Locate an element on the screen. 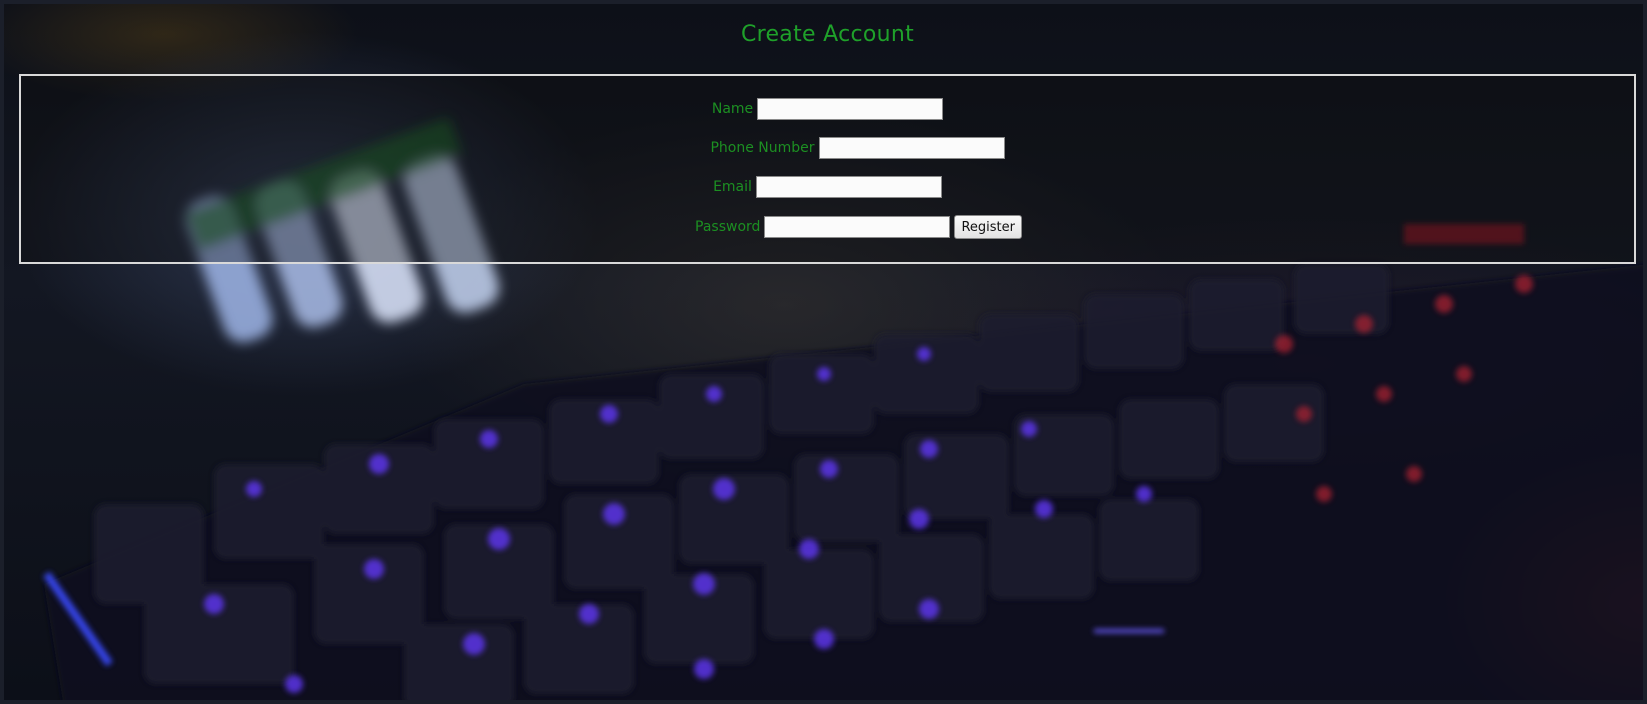 Image resolution: width=1647 pixels, height=704 pixels. page-title: Create Account is located at coordinates (827, 34).